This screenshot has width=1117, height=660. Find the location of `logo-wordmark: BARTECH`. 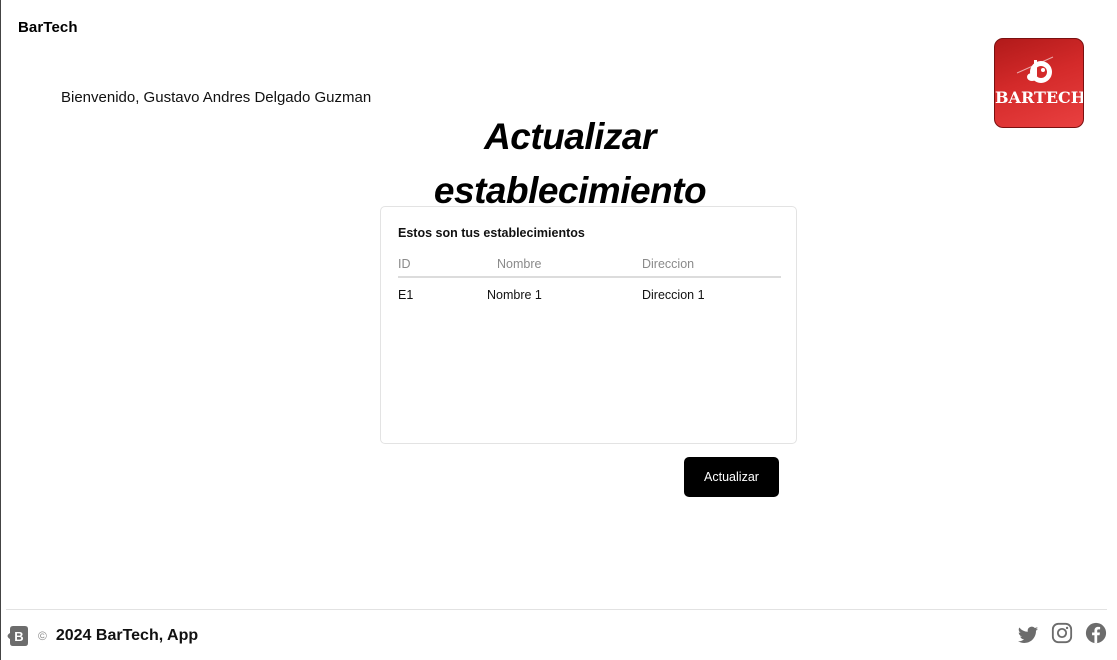

logo-wordmark: BARTECH is located at coordinates (1039, 97).